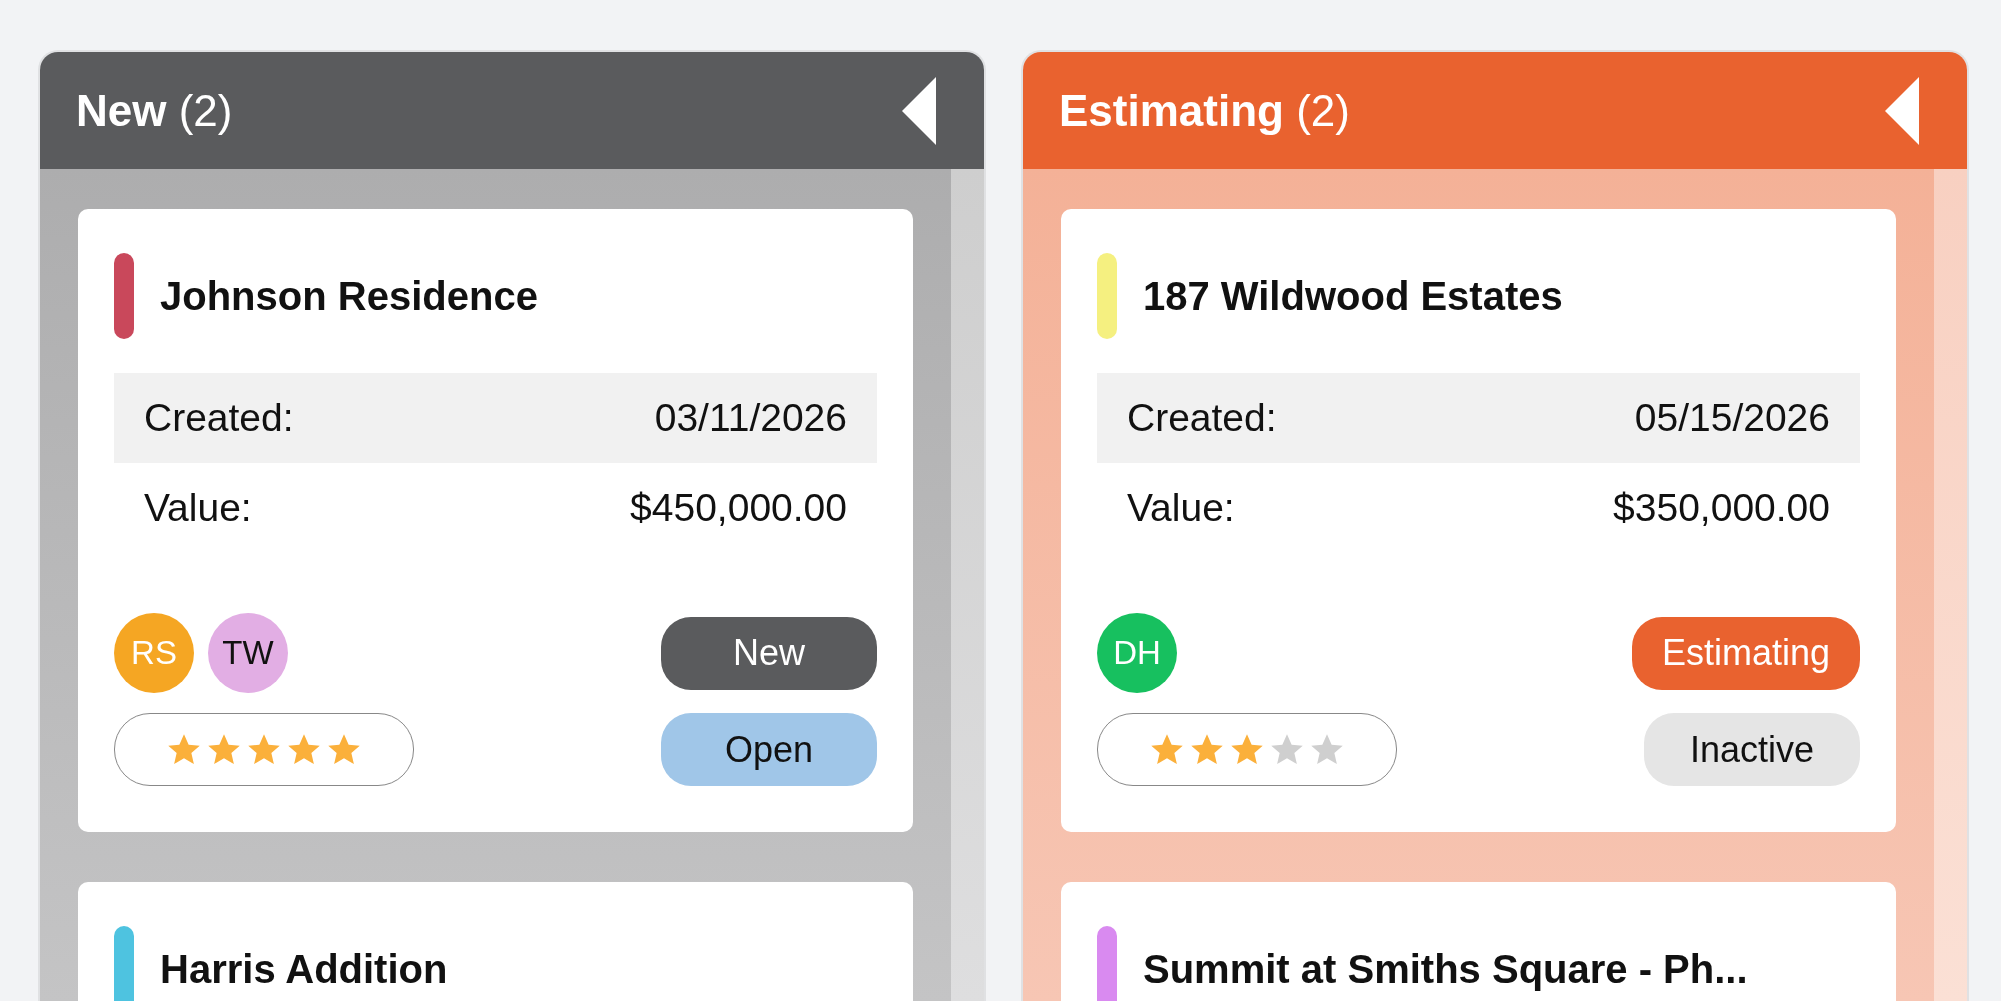  What do you see at coordinates (304, 969) in the screenshot?
I see `card-title: Harris Addition` at bounding box center [304, 969].